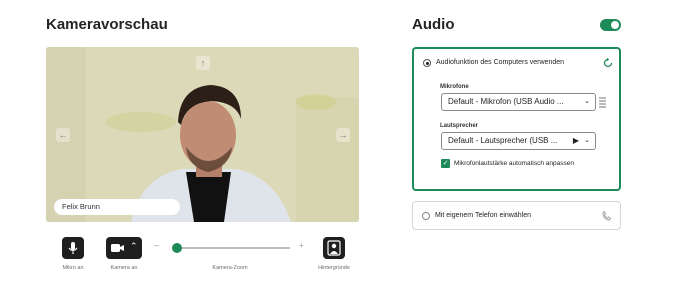 Image resolution: width=686 pixels, height=293 pixels. What do you see at coordinates (445, 163) in the screenshot?
I see `auto-adjust-checkbox: ✓` at bounding box center [445, 163].